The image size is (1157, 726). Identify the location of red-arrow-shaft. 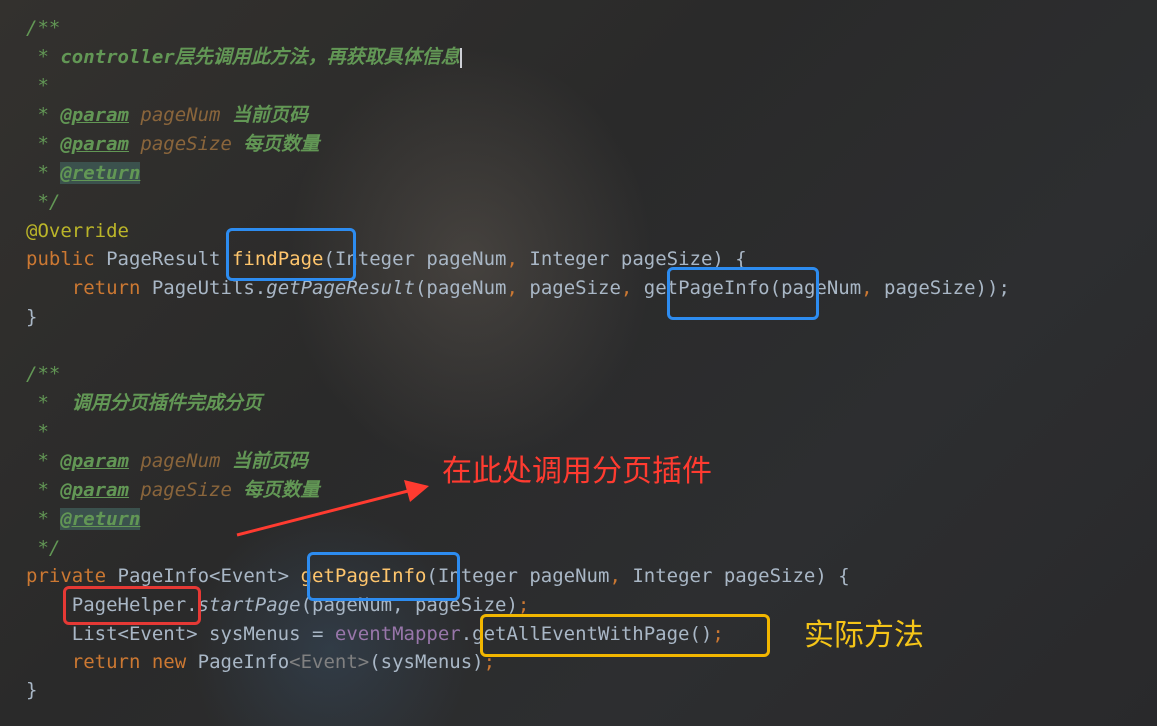
(322, 513).